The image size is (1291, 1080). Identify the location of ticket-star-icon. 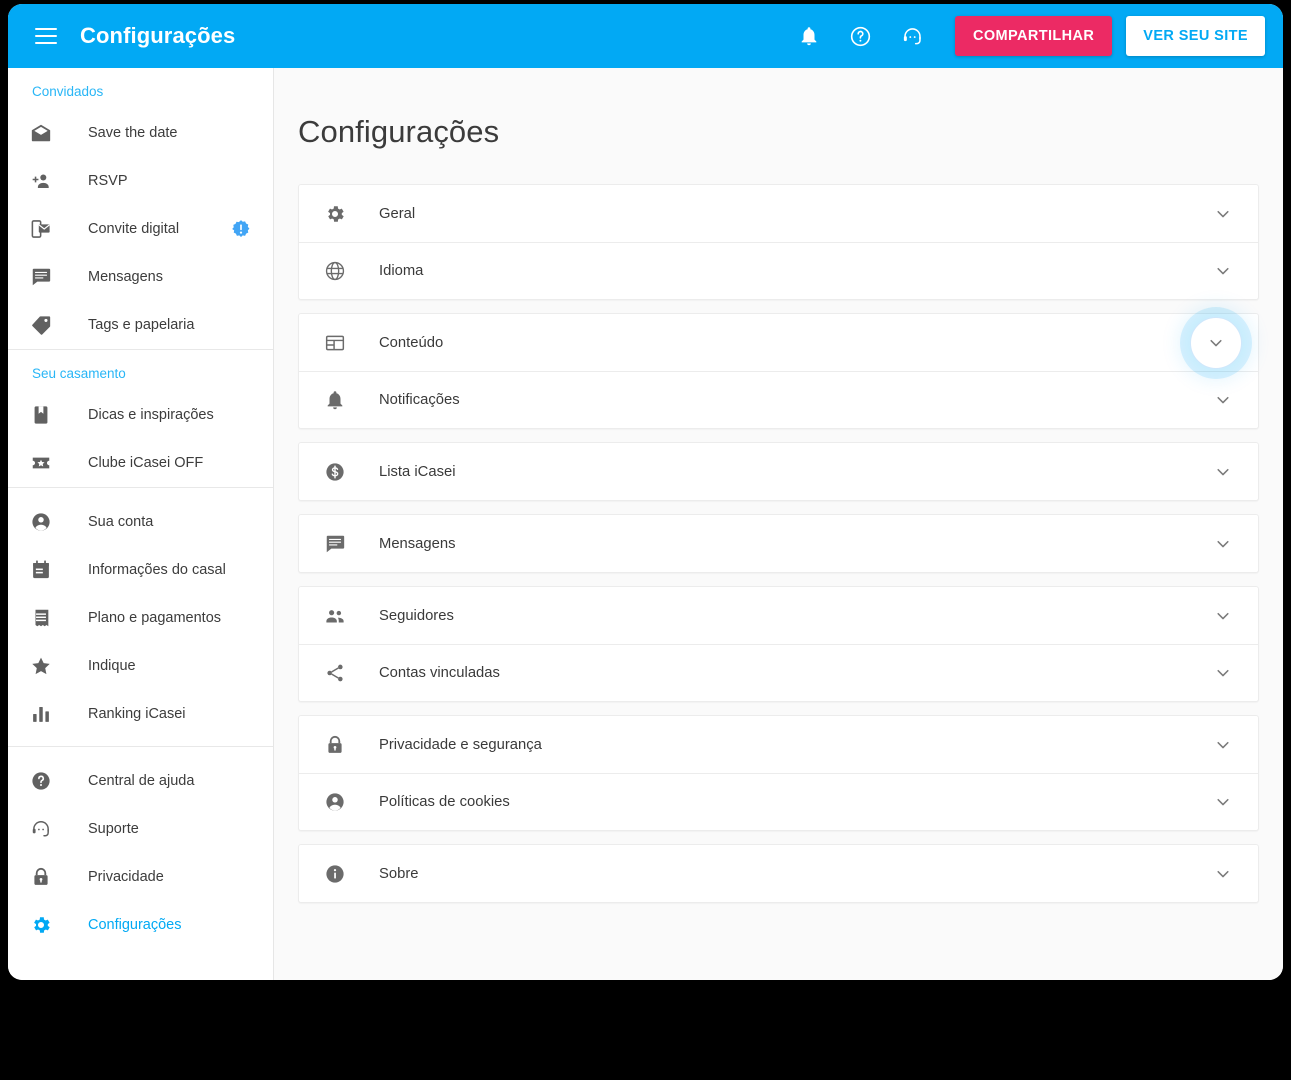
(47, 463).